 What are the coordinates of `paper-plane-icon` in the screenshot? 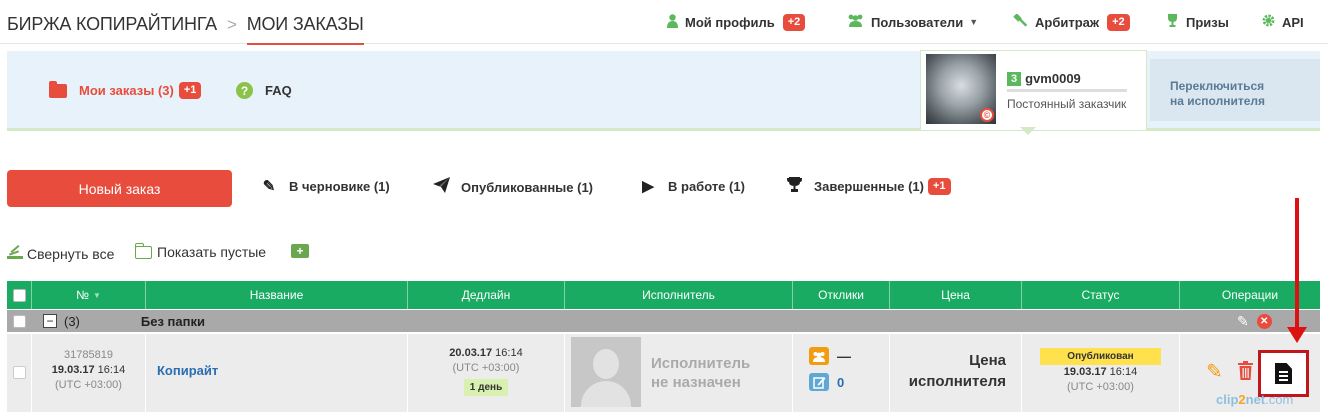 It's located at (441, 187).